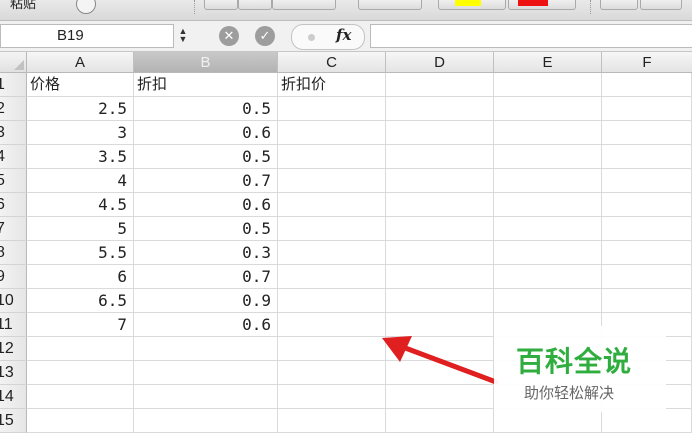 Image resolution: width=692 pixels, height=438 pixels. I want to click on cell-f4, so click(647, 157).